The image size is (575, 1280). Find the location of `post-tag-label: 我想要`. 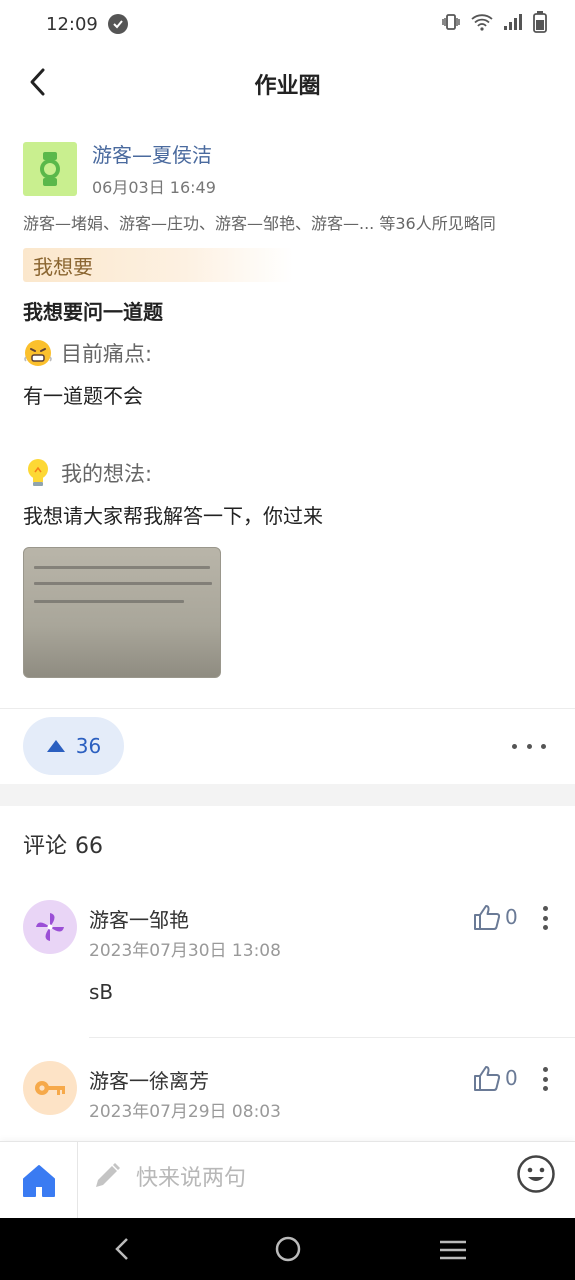

post-tag-label: 我想要 is located at coordinates (63, 266).